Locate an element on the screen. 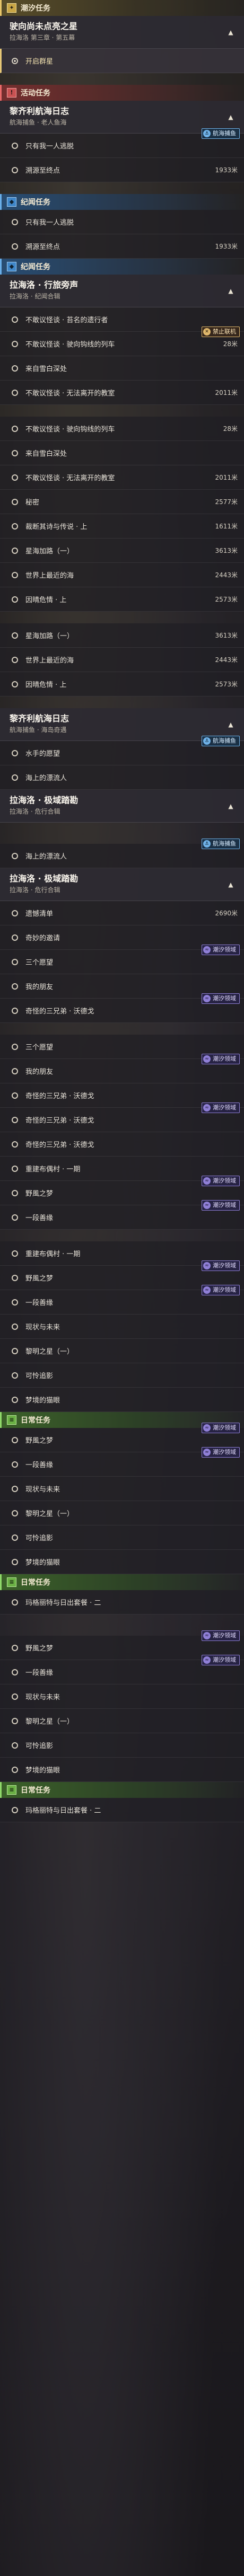 The width and height of the screenshot is (244, 2576). quest-distance: 1933米 is located at coordinates (227, 246).